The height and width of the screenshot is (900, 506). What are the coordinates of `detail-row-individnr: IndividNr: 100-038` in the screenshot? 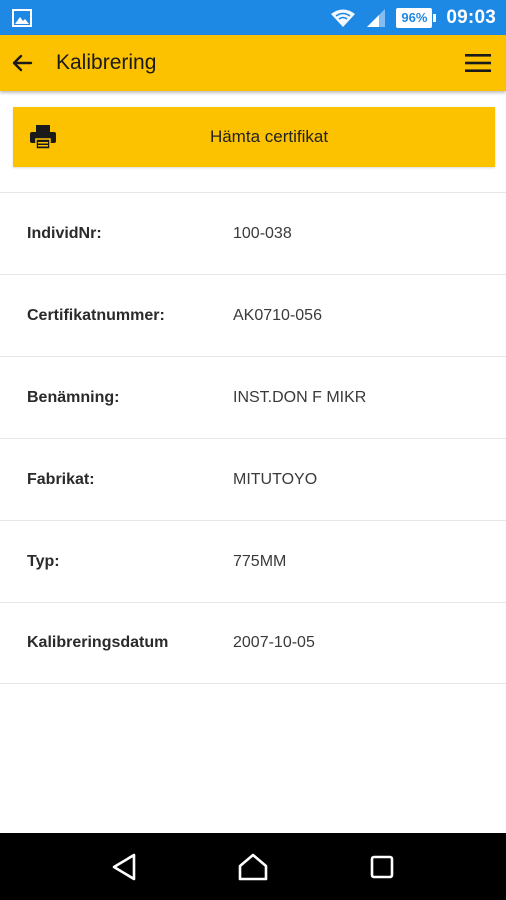 It's located at (253, 233).